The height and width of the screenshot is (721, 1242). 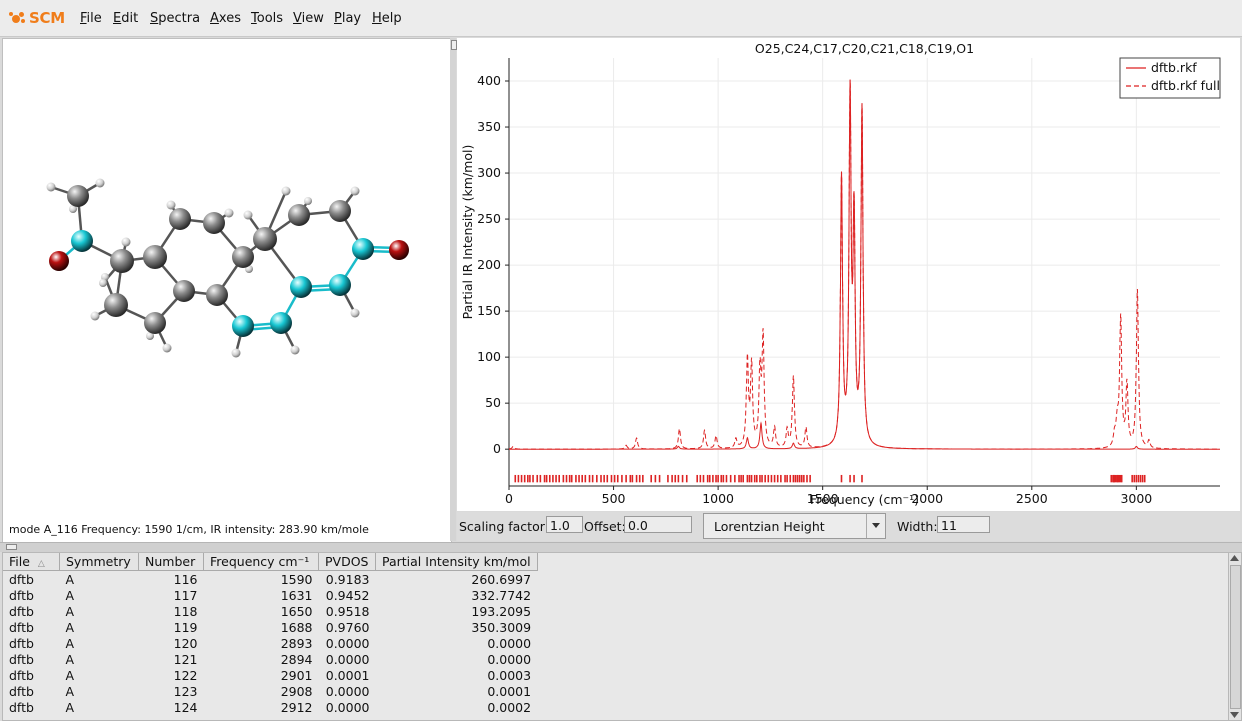 What do you see at coordinates (270, 675) in the screenshot?
I see `table-row: dftb A 122 2901 0.0001 0.0003` at bounding box center [270, 675].